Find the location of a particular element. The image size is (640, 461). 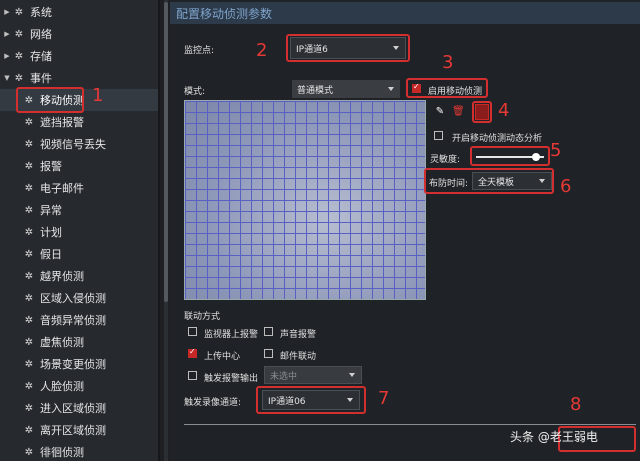

sidebar-item-region-entrance: ✲ 进入区域侦测 is located at coordinates (53, 408).